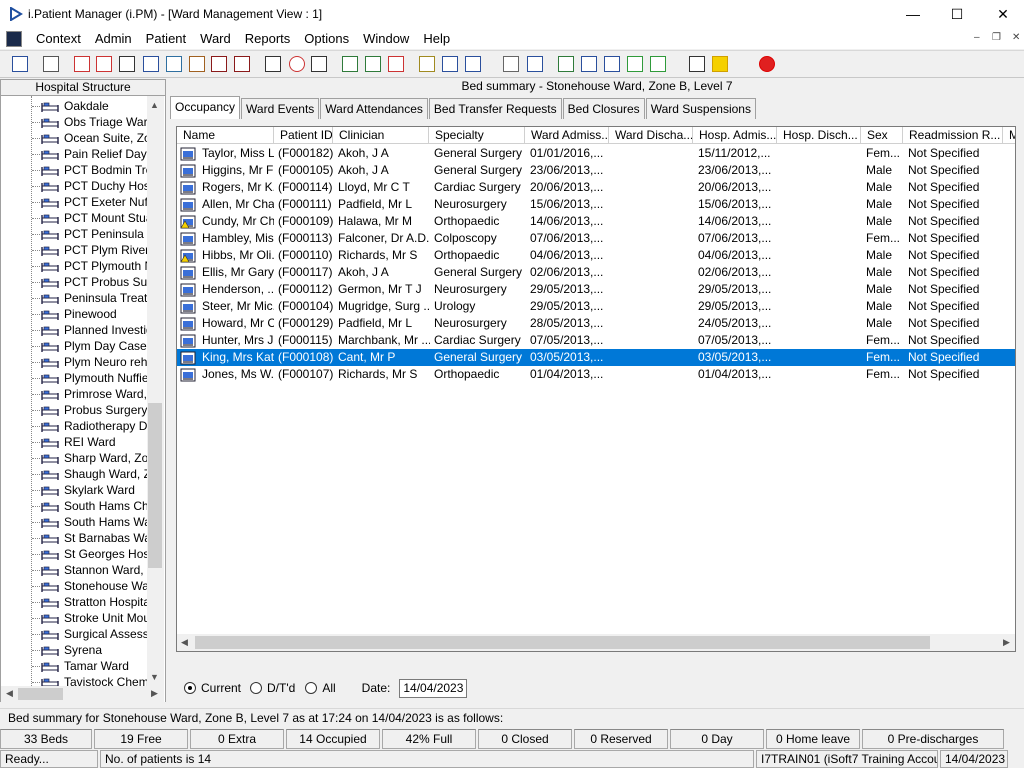 This screenshot has height=768, width=1024. Describe the element at coordinates (75, 602) in the screenshot. I see `tree-item-ward: Stratton Hospital` at that location.